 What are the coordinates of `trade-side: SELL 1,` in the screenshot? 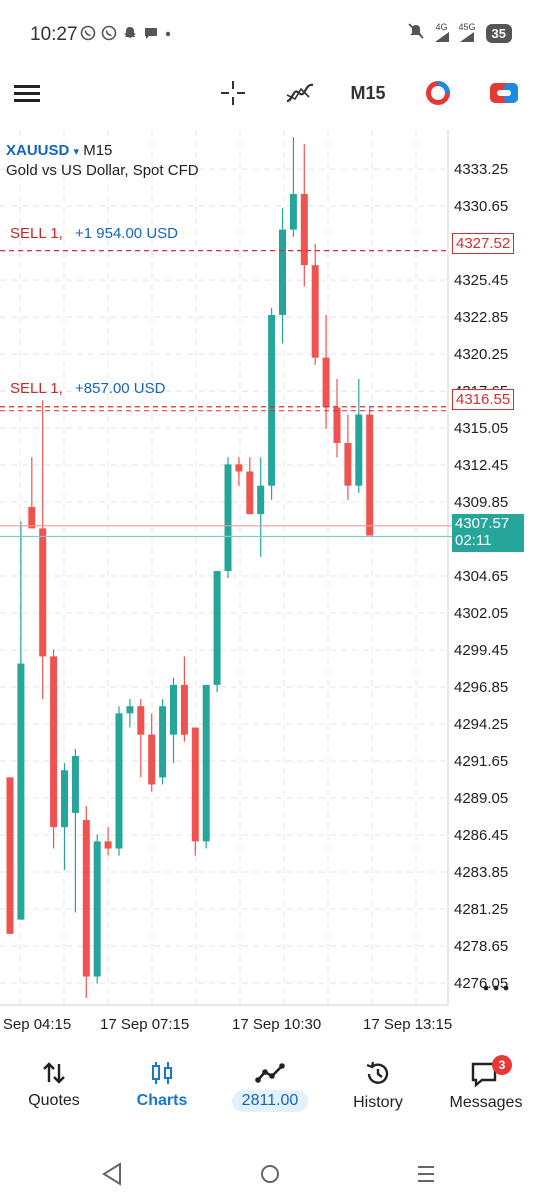 It's located at (36, 233).